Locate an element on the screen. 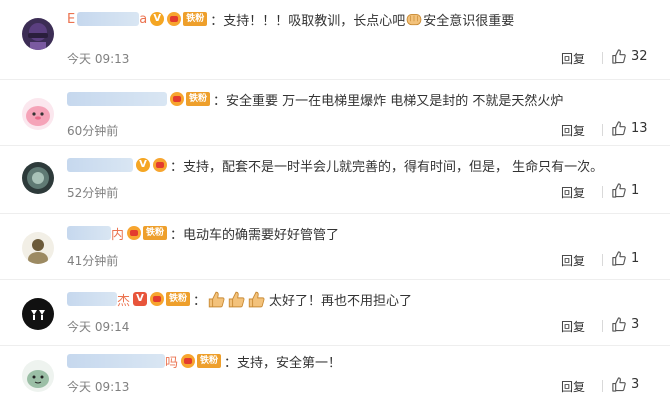  comment-header: 杰 V 铁粉 ： 太好了！再也不用担心了 is located at coordinates (239, 299).